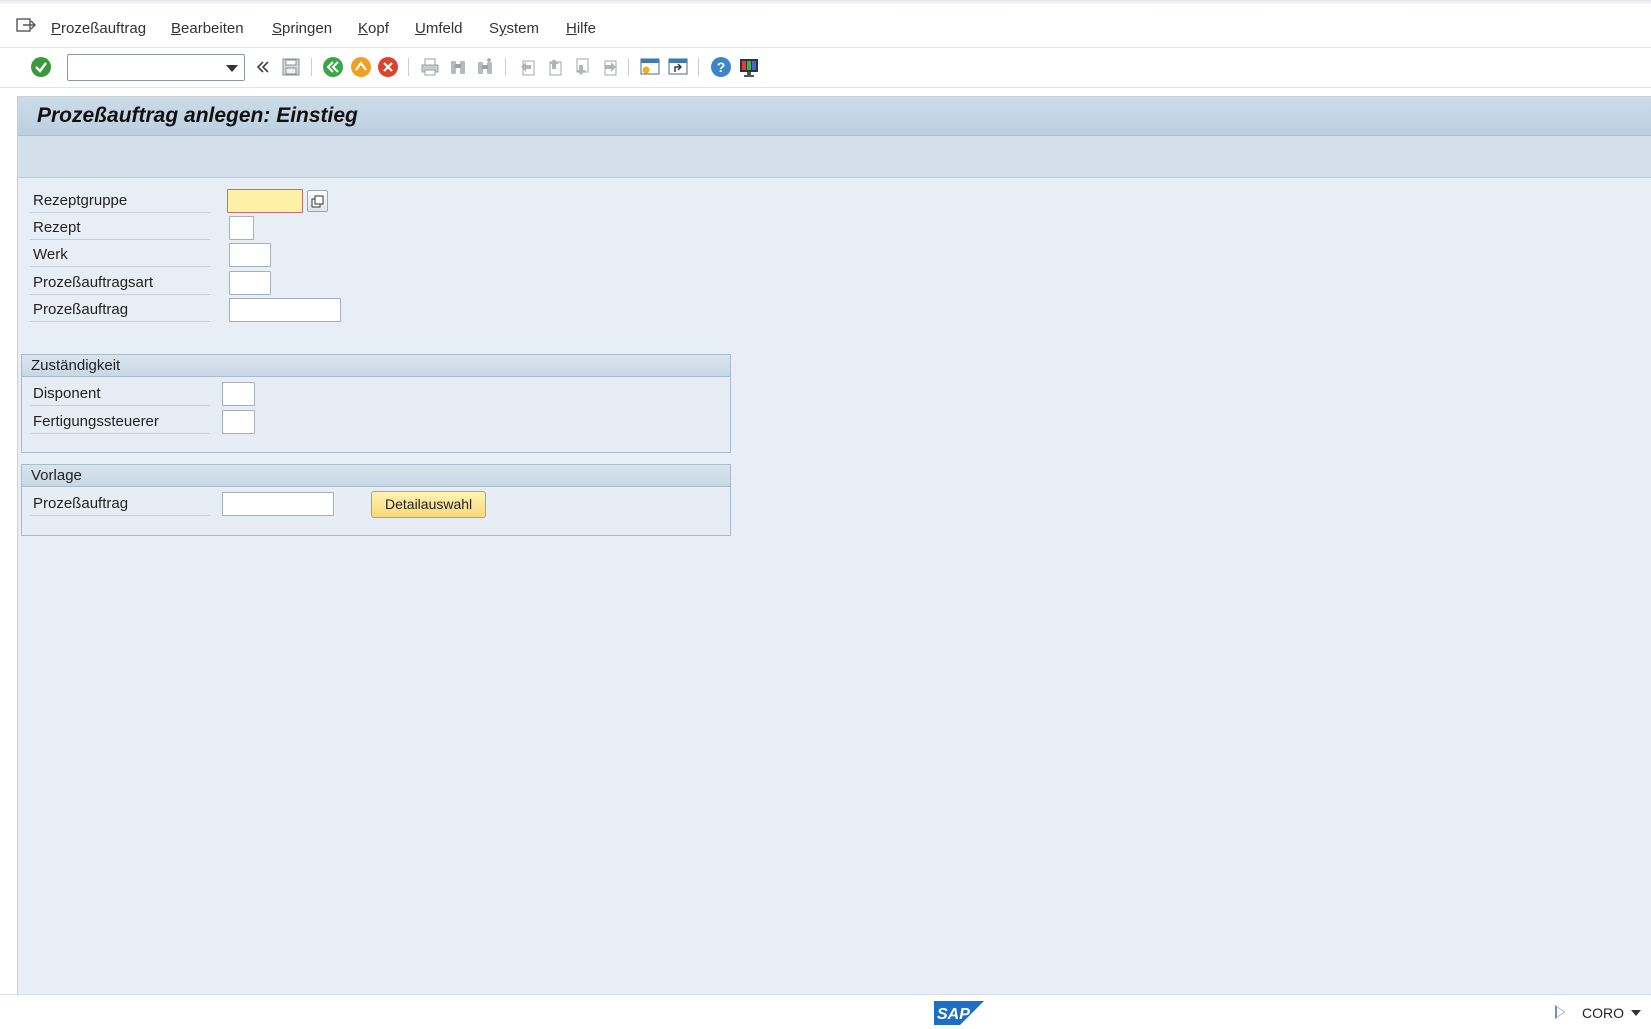 The image size is (1651, 1029). What do you see at coordinates (376, 476) in the screenshot?
I see `group-title-vorlage: Vorlage` at bounding box center [376, 476].